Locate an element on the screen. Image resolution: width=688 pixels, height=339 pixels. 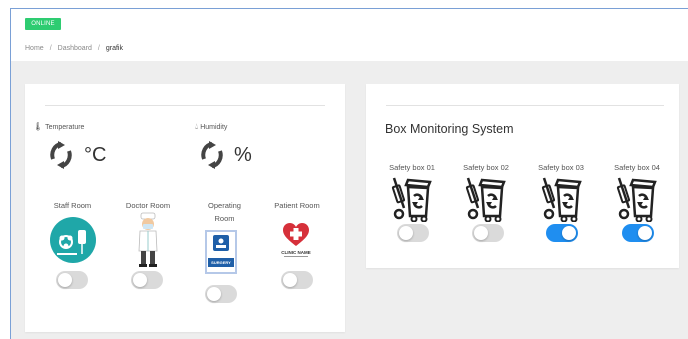
toggle-operating-room is located at coordinates (221, 294).